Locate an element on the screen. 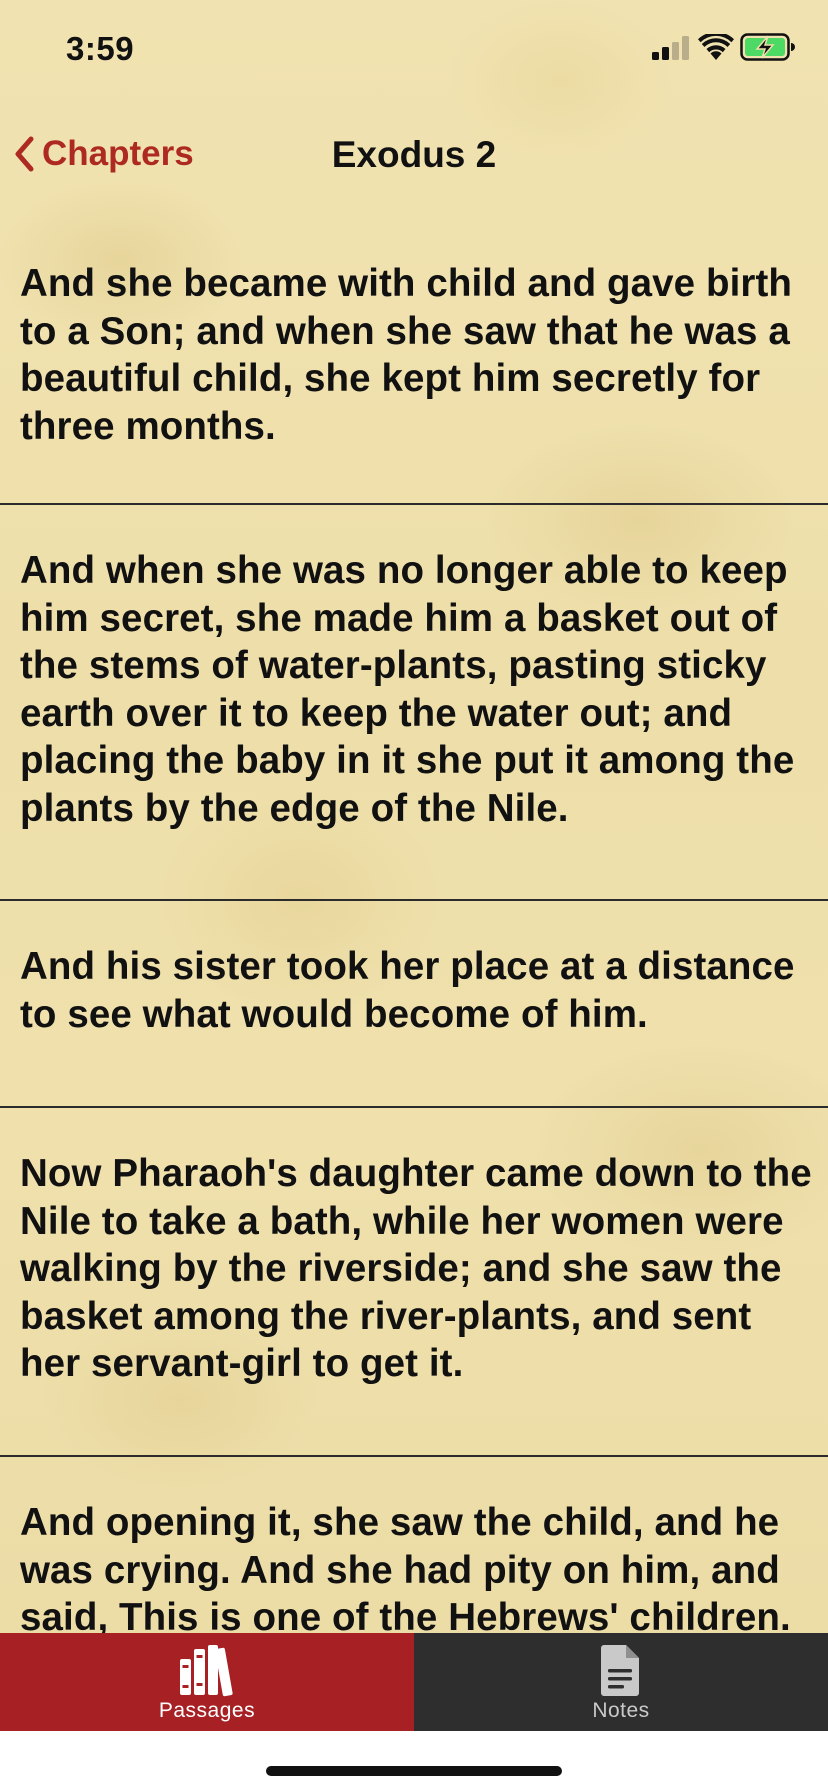  status-bar: 3:59 is located at coordinates (414, 48).